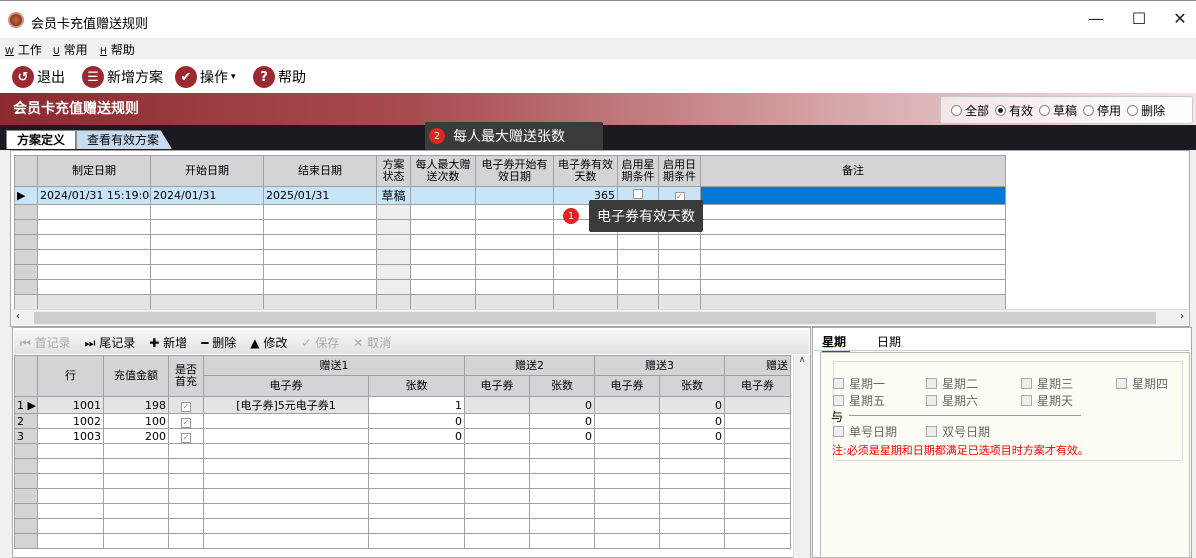 The image size is (1196, 558). What do you see at coordinates (286, 405) in the screenshot?
I see `cell-g1c: [电子券]5元电子券1` at bounding box center [286, 405].